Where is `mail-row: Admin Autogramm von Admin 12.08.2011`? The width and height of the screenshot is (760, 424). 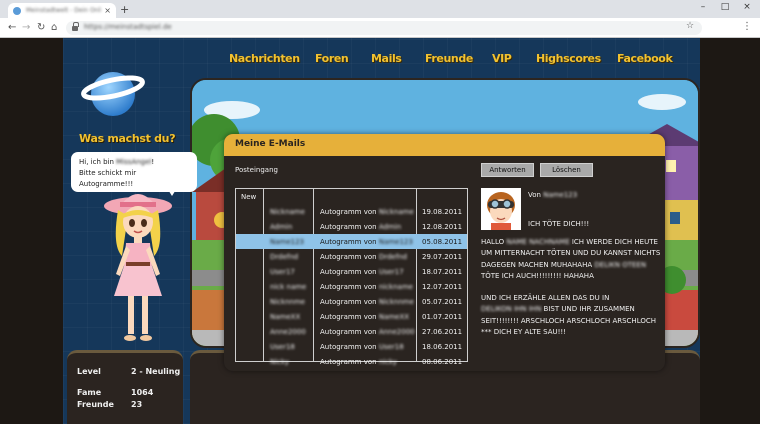
mail-row: Admin Autogramm von Admin 12.08.2011 is located at coordinates (351, 226).